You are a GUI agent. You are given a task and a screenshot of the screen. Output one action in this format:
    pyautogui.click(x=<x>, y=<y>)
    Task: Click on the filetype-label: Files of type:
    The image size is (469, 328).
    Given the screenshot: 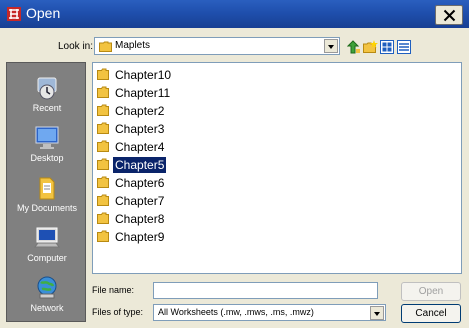 What is the action you would take?
    pyautogui.click(x=118, y=312)
    